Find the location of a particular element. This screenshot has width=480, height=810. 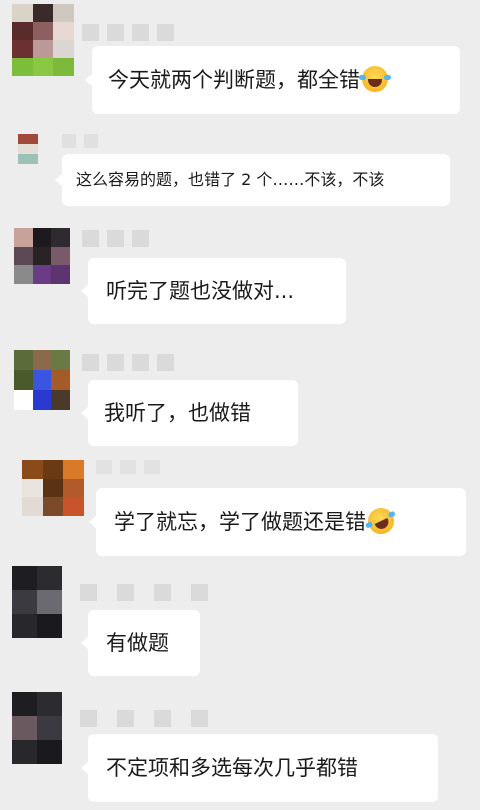

message-bubble: 这么容易的题，也错了 2 个……不该，不该 is located at coordinates (252, 180).